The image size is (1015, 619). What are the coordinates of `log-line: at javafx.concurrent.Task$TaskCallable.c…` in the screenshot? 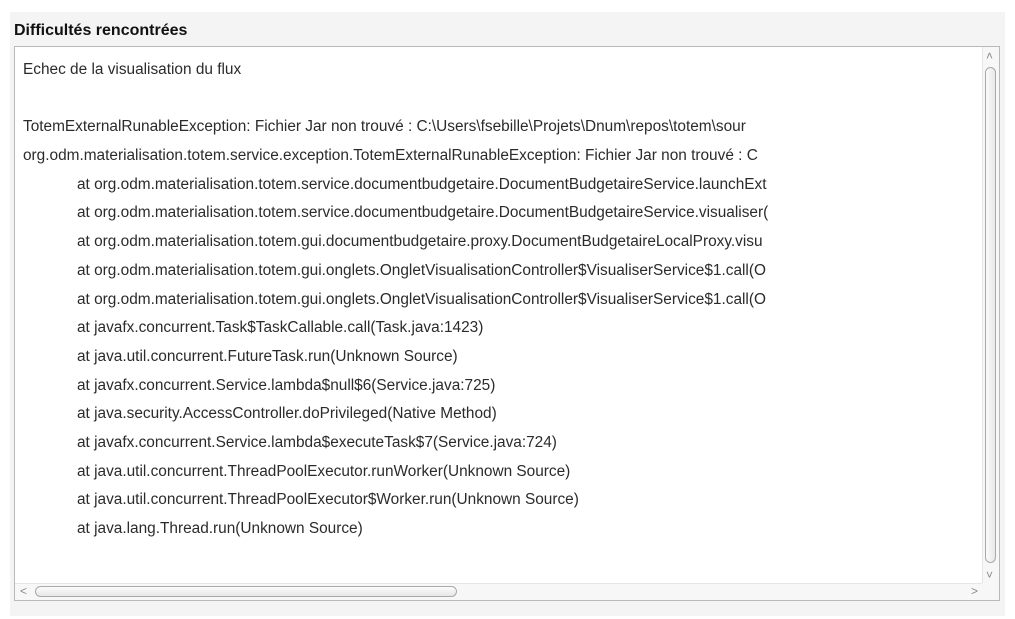 It's located at (280, 328).